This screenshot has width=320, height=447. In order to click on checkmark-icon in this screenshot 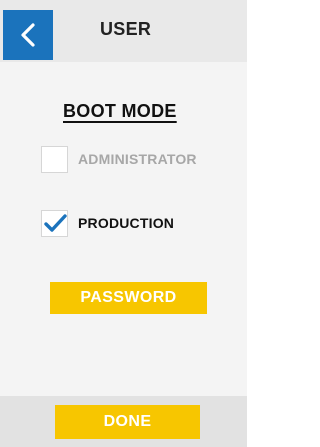, I will do `click(55, 222)`.